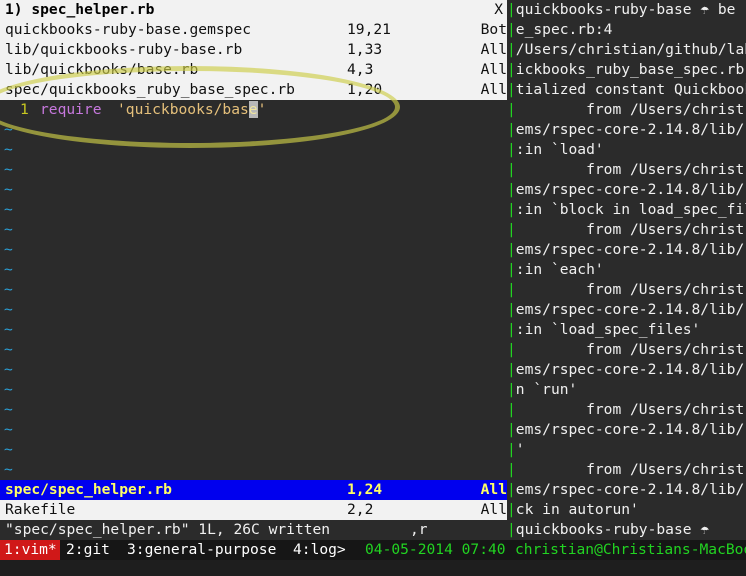  I want to click on require-string: 'quickbooks/base', so click(191, 110).